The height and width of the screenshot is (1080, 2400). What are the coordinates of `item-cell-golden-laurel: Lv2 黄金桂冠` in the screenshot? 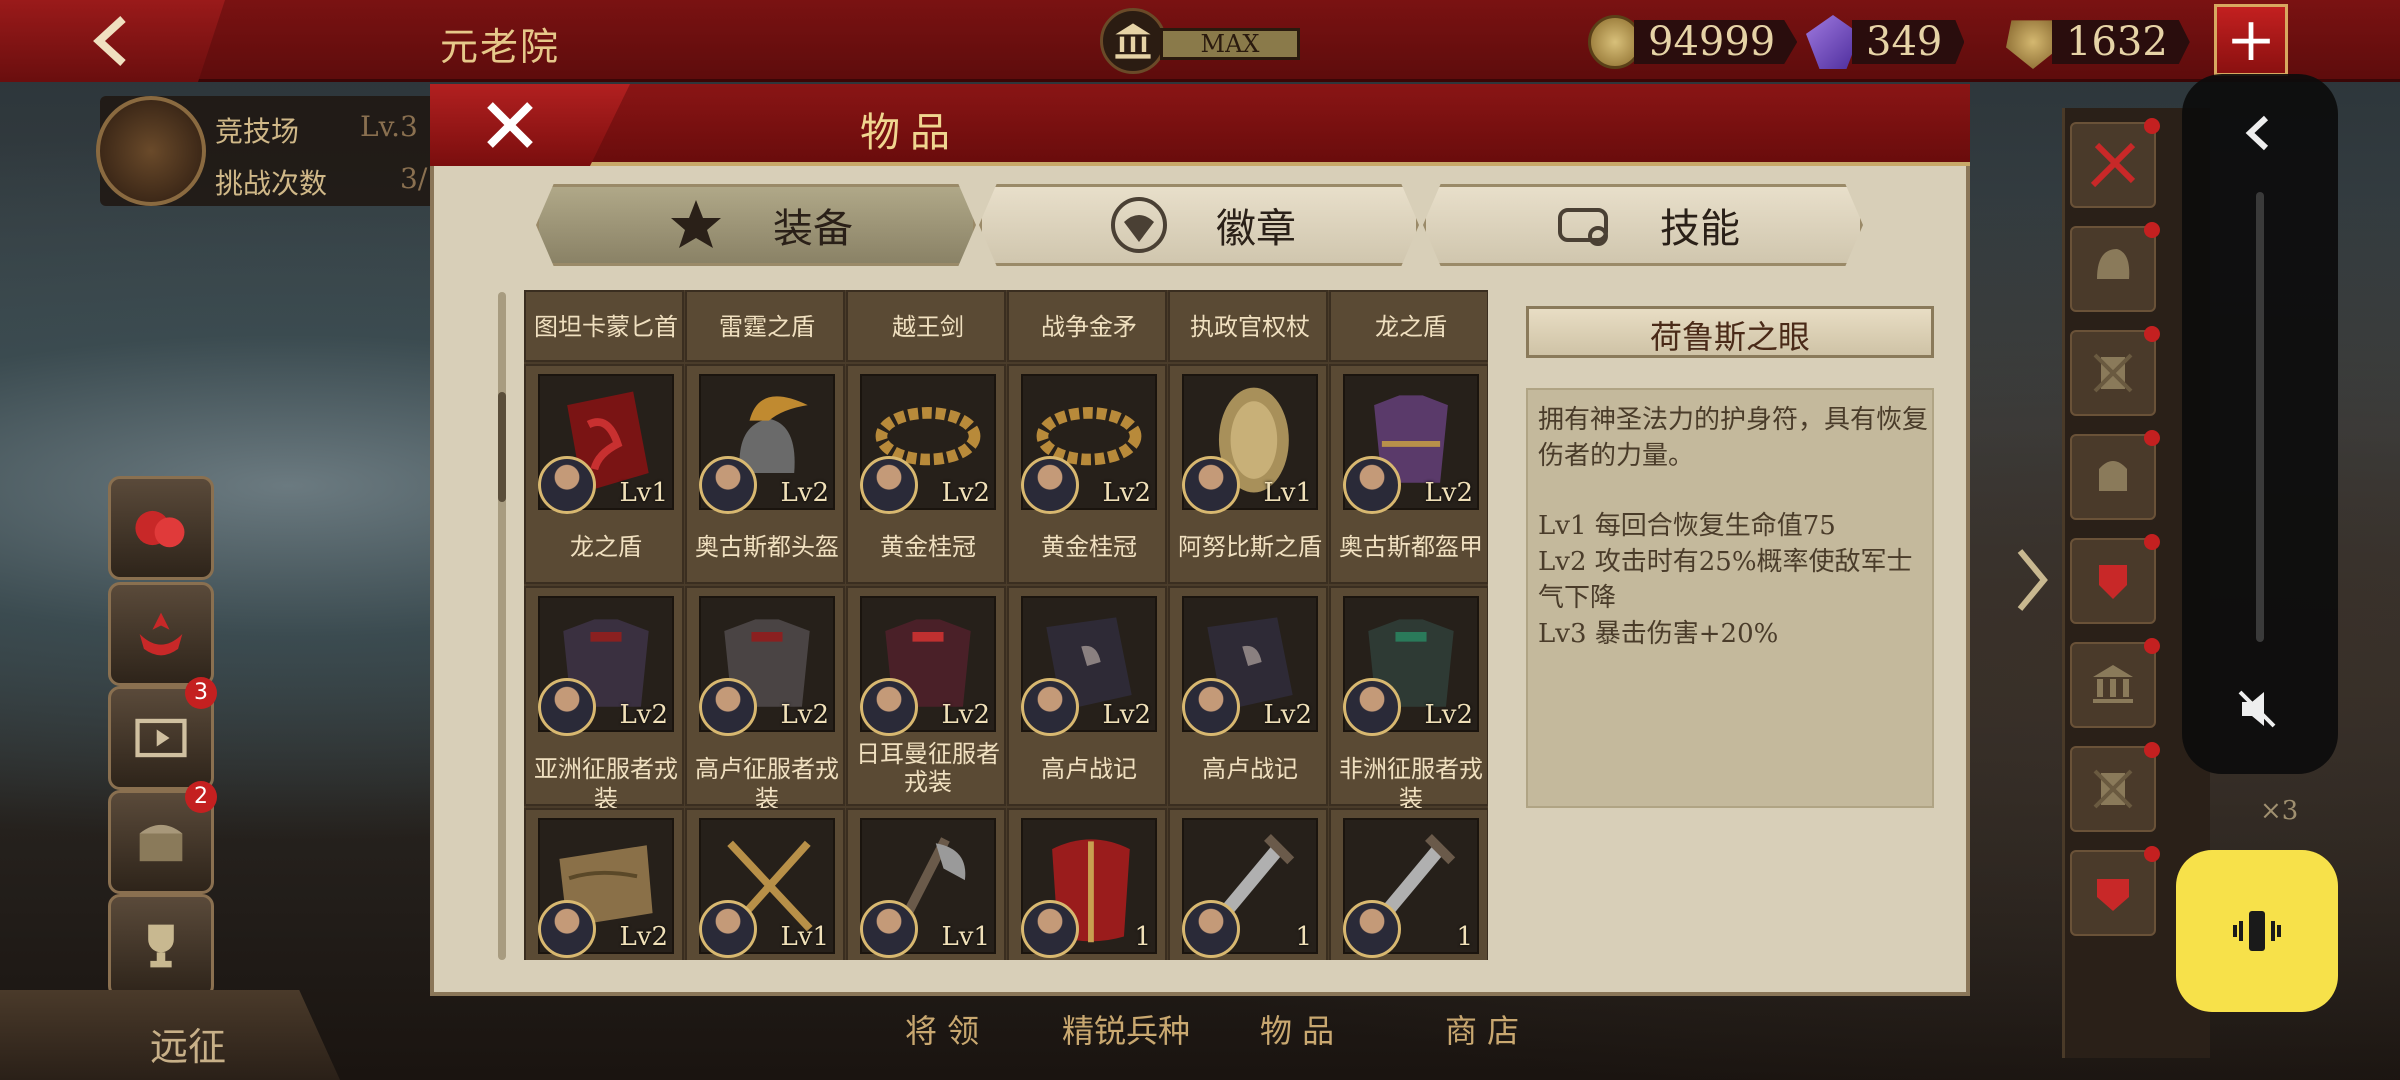 It's located at (926, 474).